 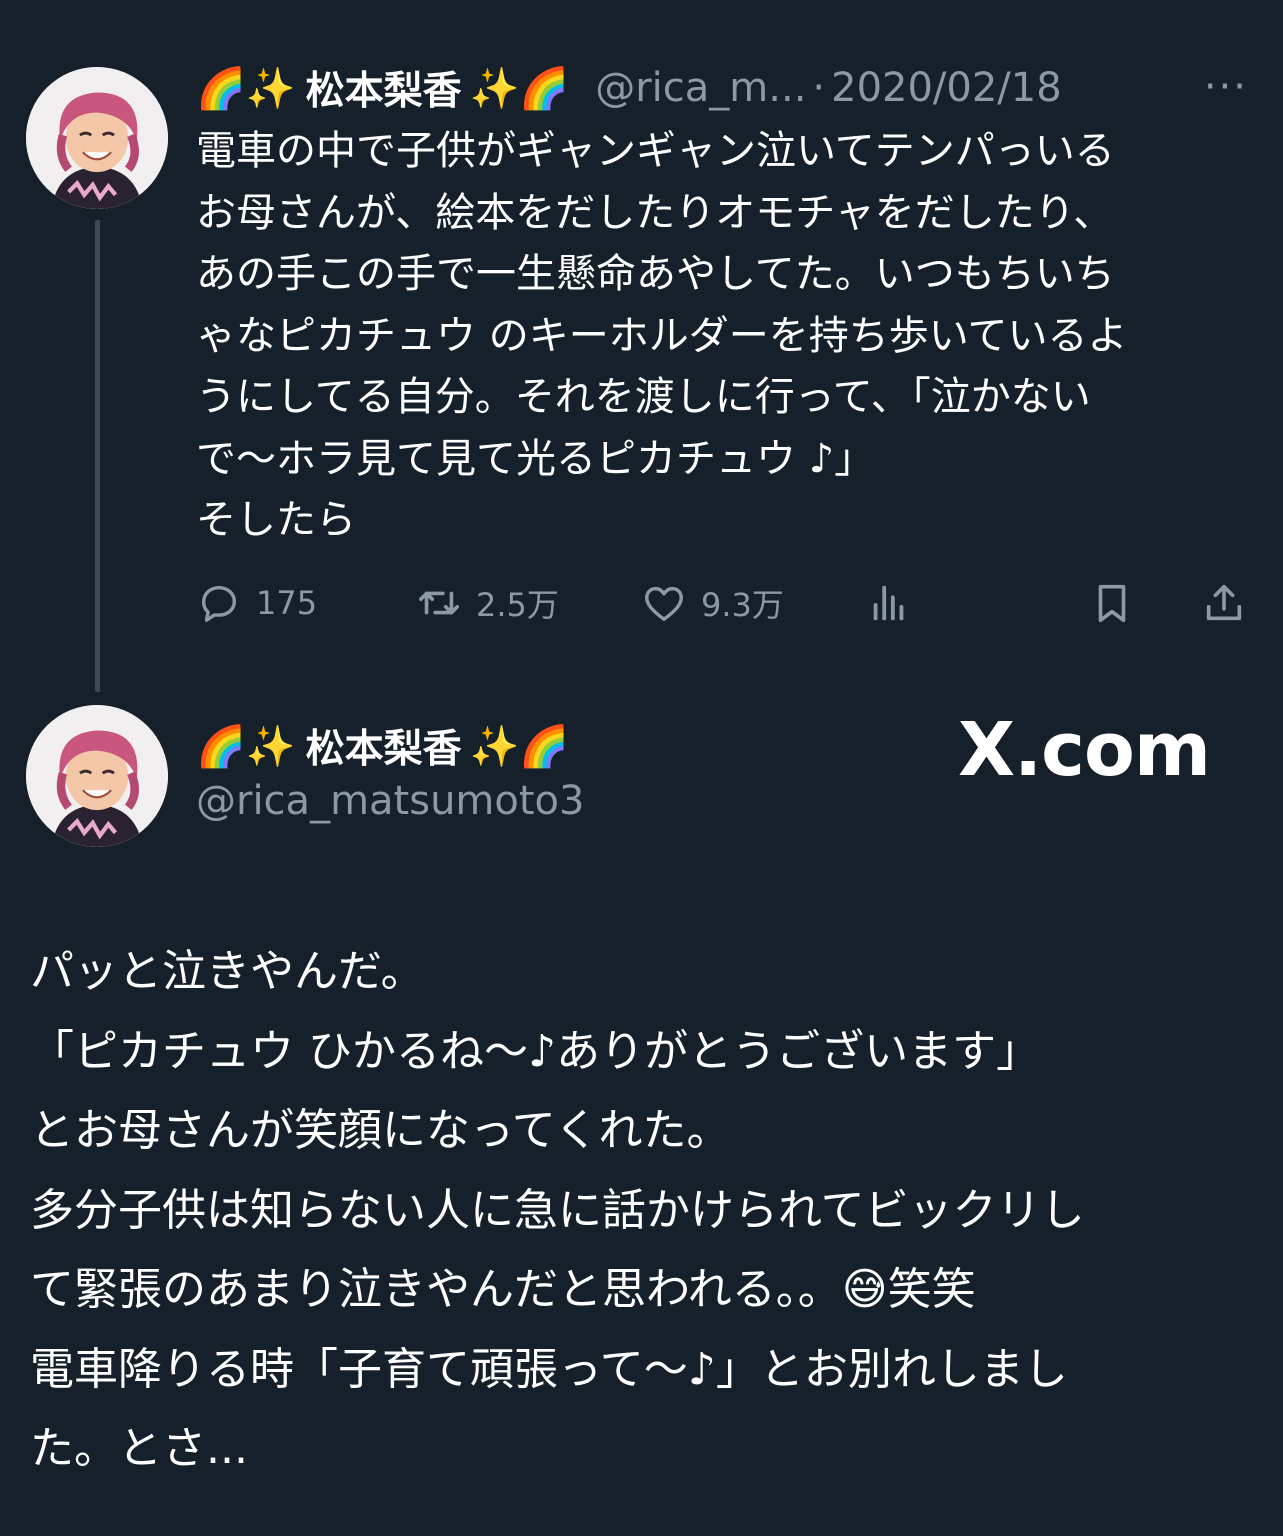 What do you see at coordinates (1084, 750) in the screenshot?
I see `x-com-watermark: X.com` at bounding box center [1084, 750].